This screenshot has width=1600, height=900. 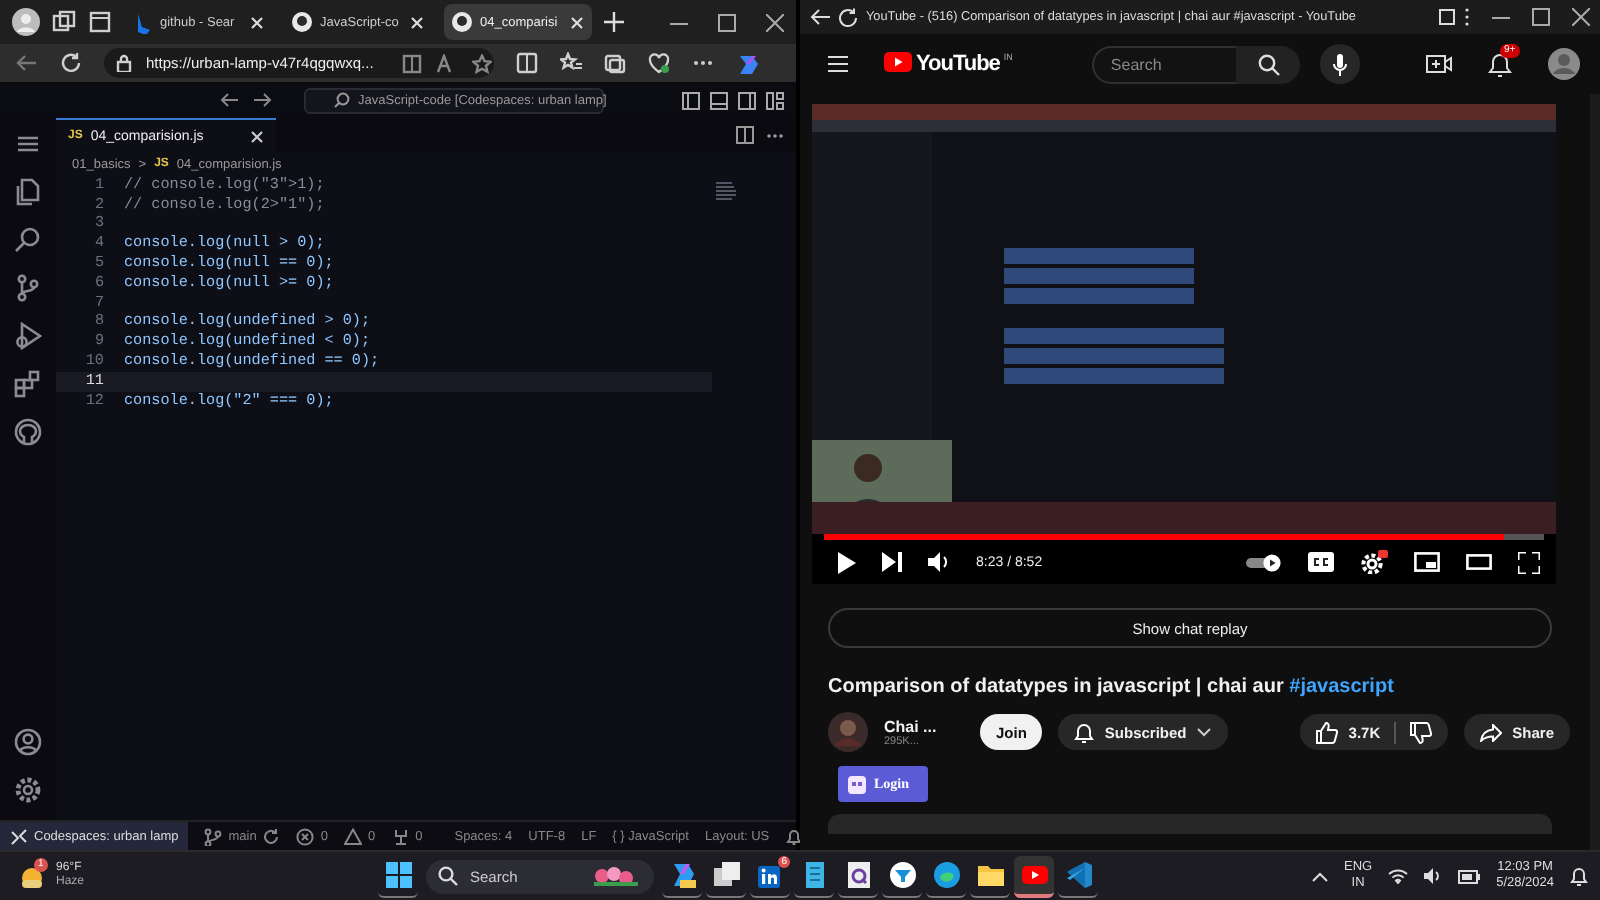 What do you see at coordinates (1112, 687) in the screenshot?
I see `video-title: Comparison of datatypes in javascript | chai aur #javascript` at bounding box center [1112, 687].